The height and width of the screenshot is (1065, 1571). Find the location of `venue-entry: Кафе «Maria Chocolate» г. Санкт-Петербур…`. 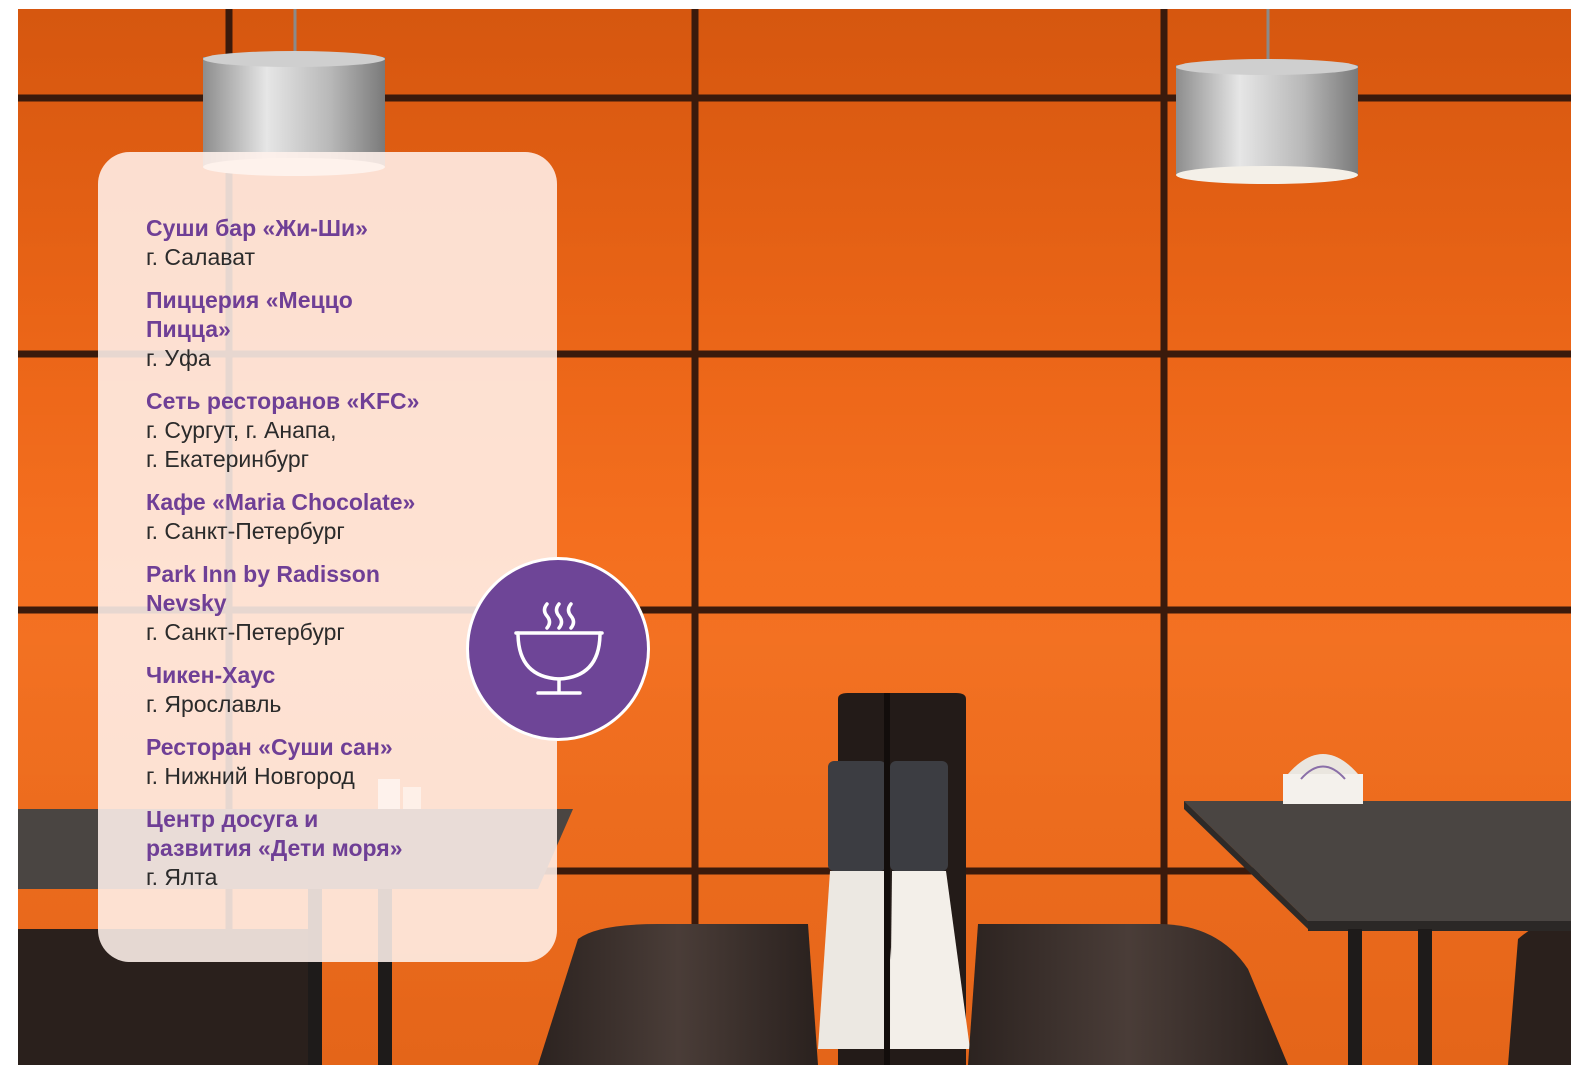

venue-entry: Кафе «Maria Chocolate» г. Санкт-Петербур… is located at coordinates (331, 517).